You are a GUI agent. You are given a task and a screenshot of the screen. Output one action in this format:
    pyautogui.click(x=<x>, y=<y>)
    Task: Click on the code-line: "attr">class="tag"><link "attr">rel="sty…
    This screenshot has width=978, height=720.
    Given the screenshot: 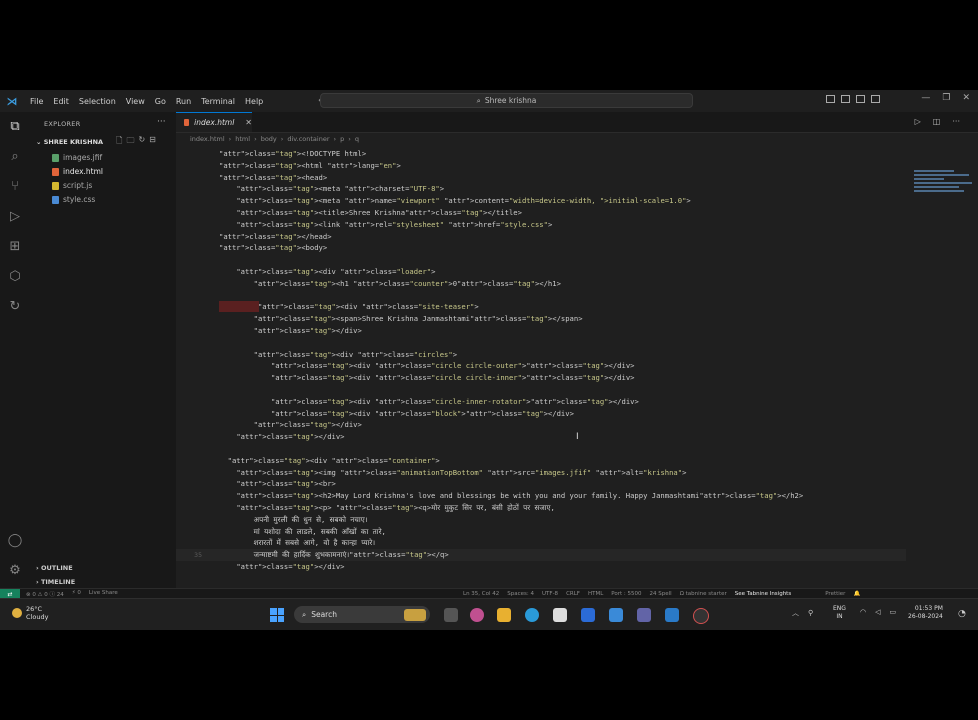 What is the action you would take?
    pyautogui.click(x=541, y=225)
    